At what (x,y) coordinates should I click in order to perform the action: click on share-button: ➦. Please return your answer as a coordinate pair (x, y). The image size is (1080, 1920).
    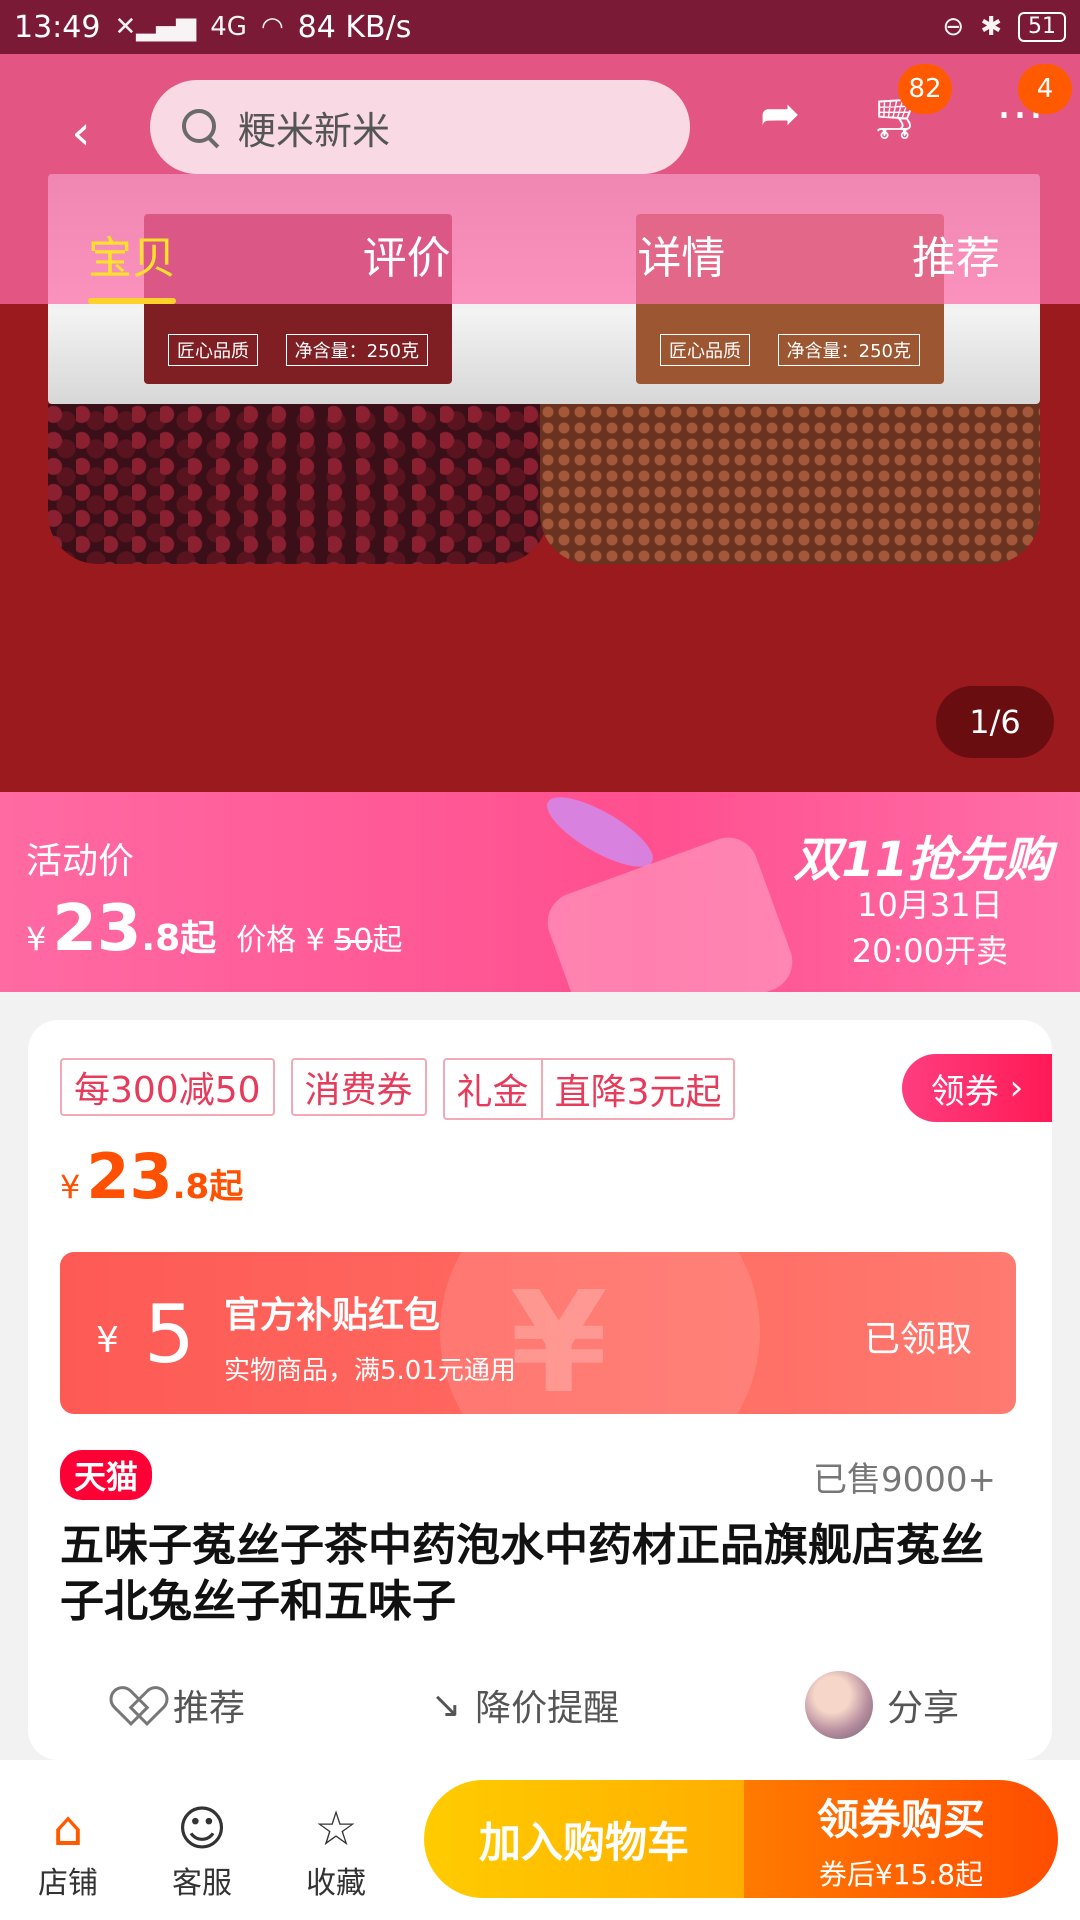
    Looking at the image, I should click on (780, 114).